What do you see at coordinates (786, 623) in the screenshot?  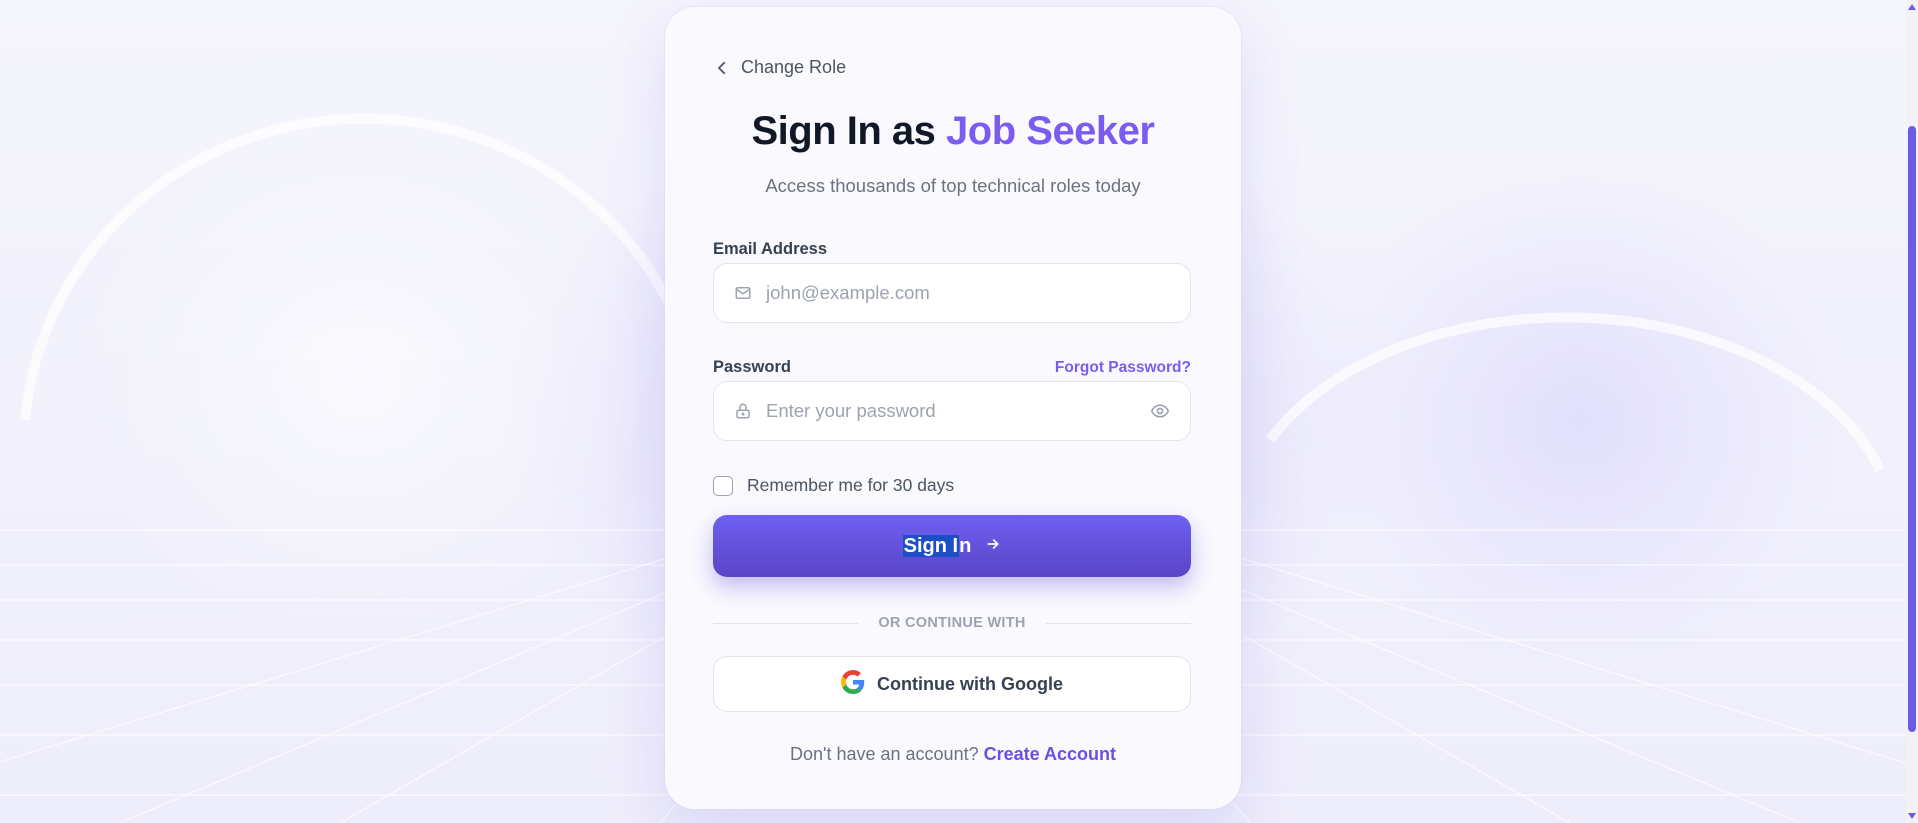 I see `divider-line-left` at bounding box center [786, 623].